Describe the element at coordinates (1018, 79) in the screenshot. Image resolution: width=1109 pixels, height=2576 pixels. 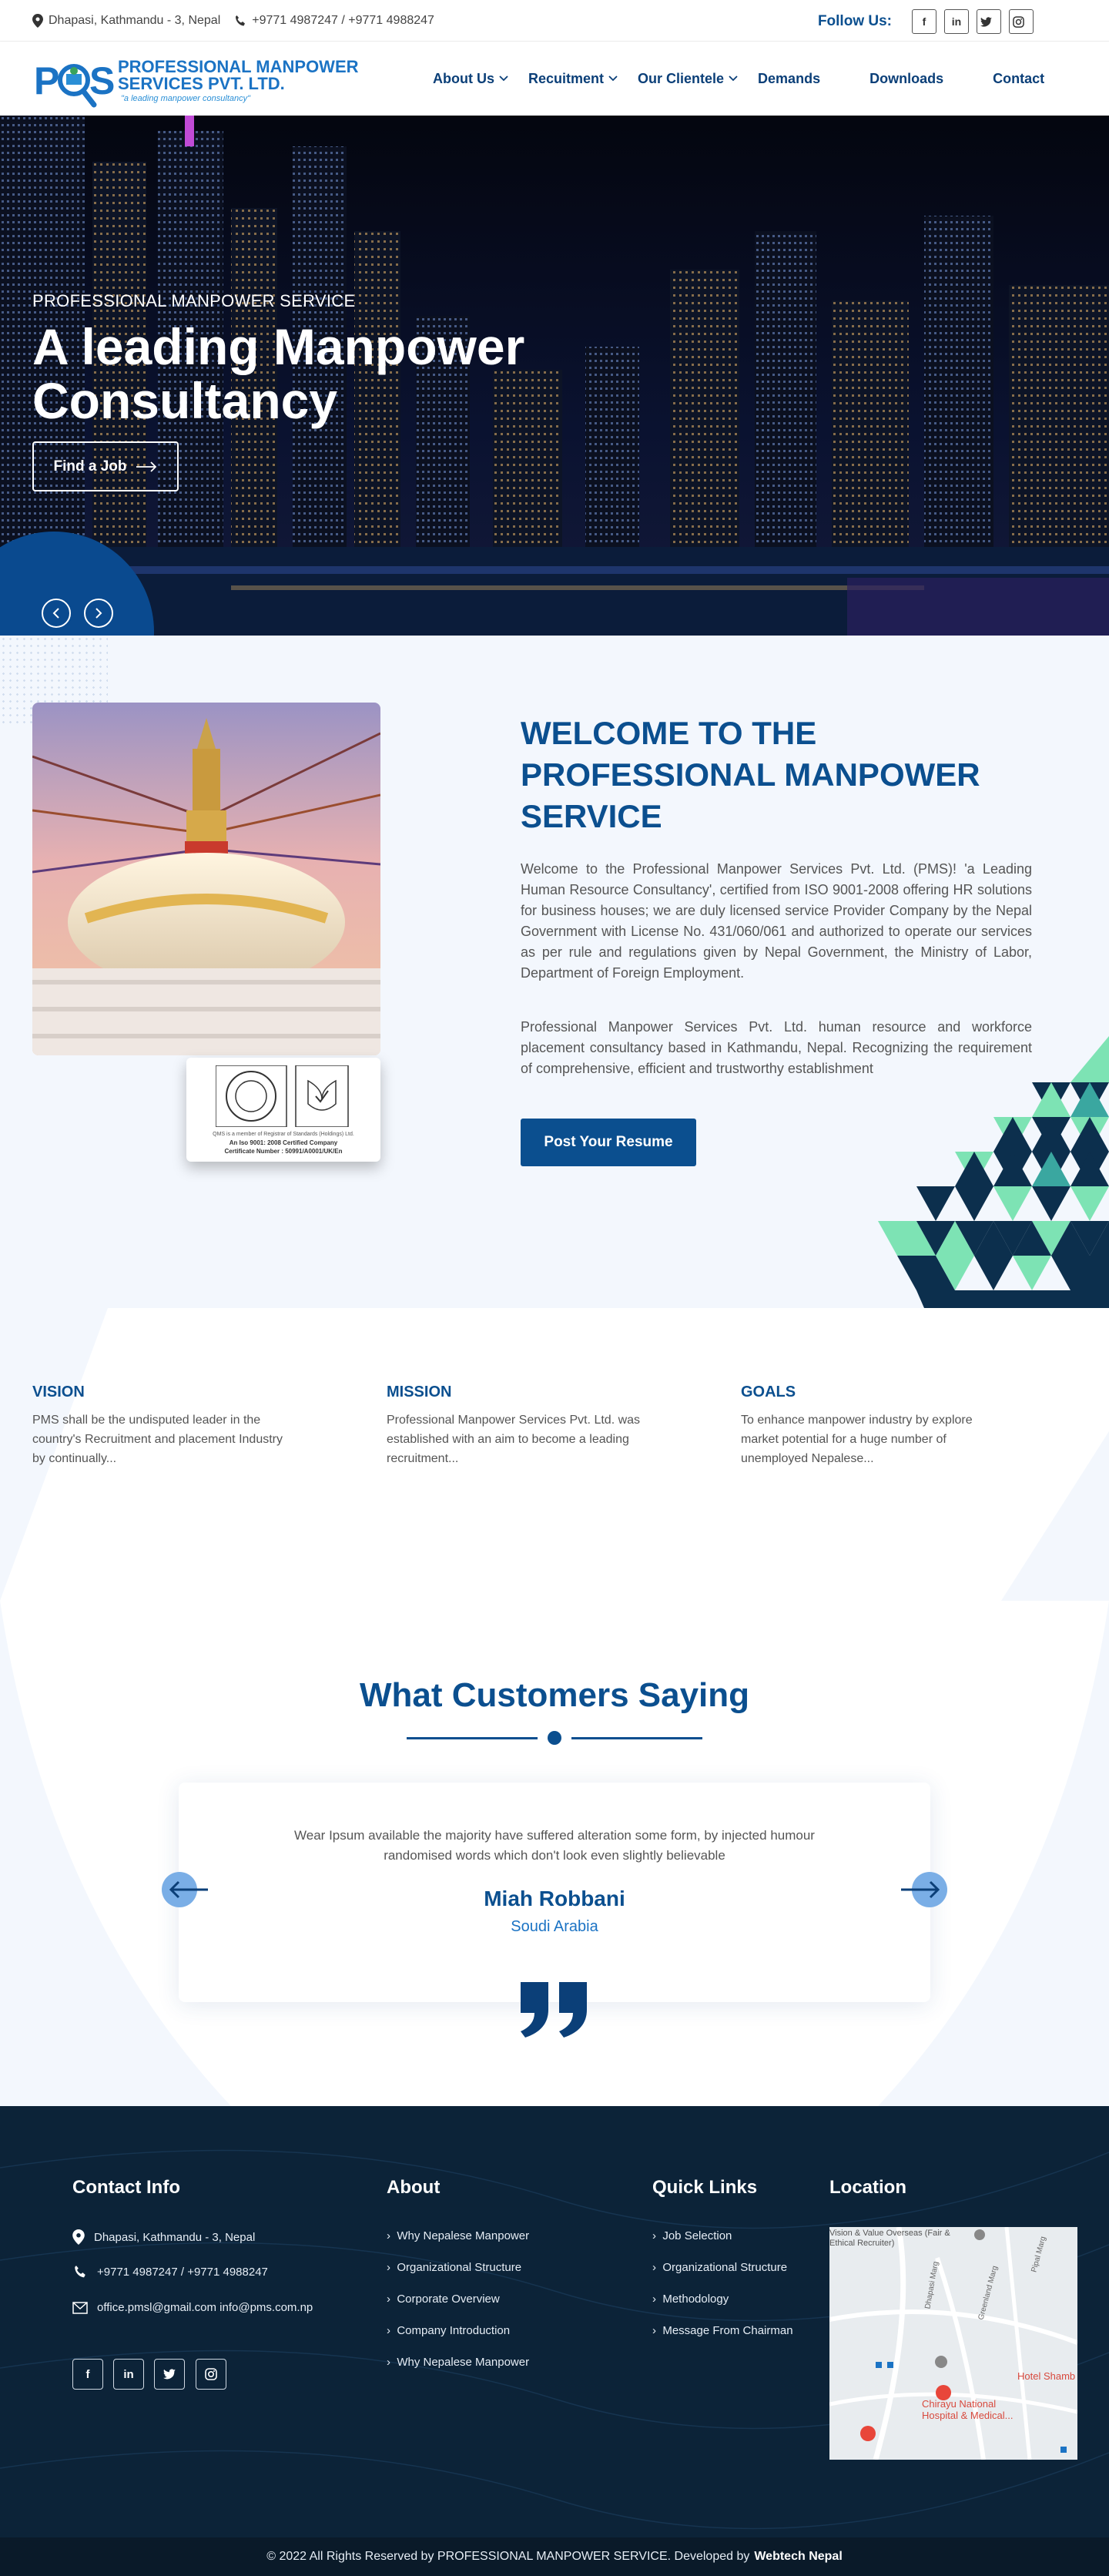
I see `nav-contact: Contact` at that location.